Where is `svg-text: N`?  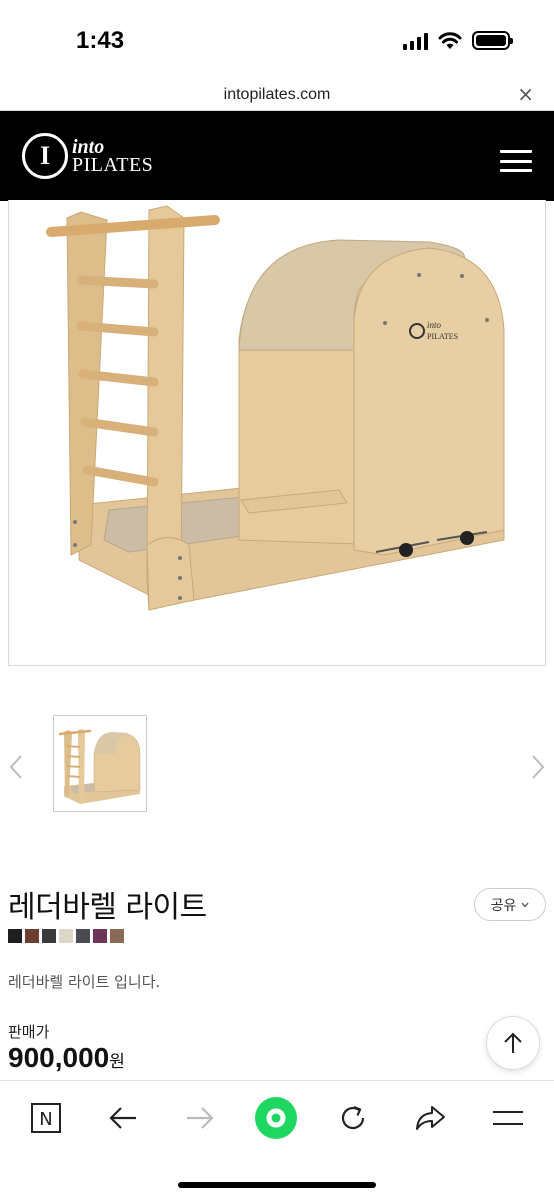 svg-text: N is located at coordinates (45, 1119).